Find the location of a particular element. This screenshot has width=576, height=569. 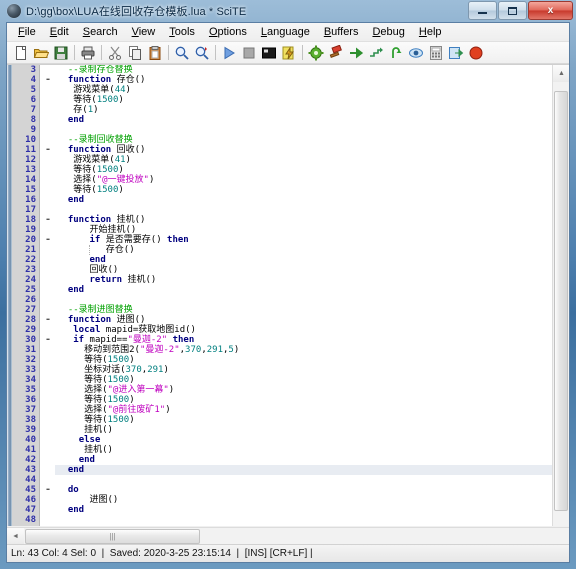

stop-icon is located at coordinates (249, 53).